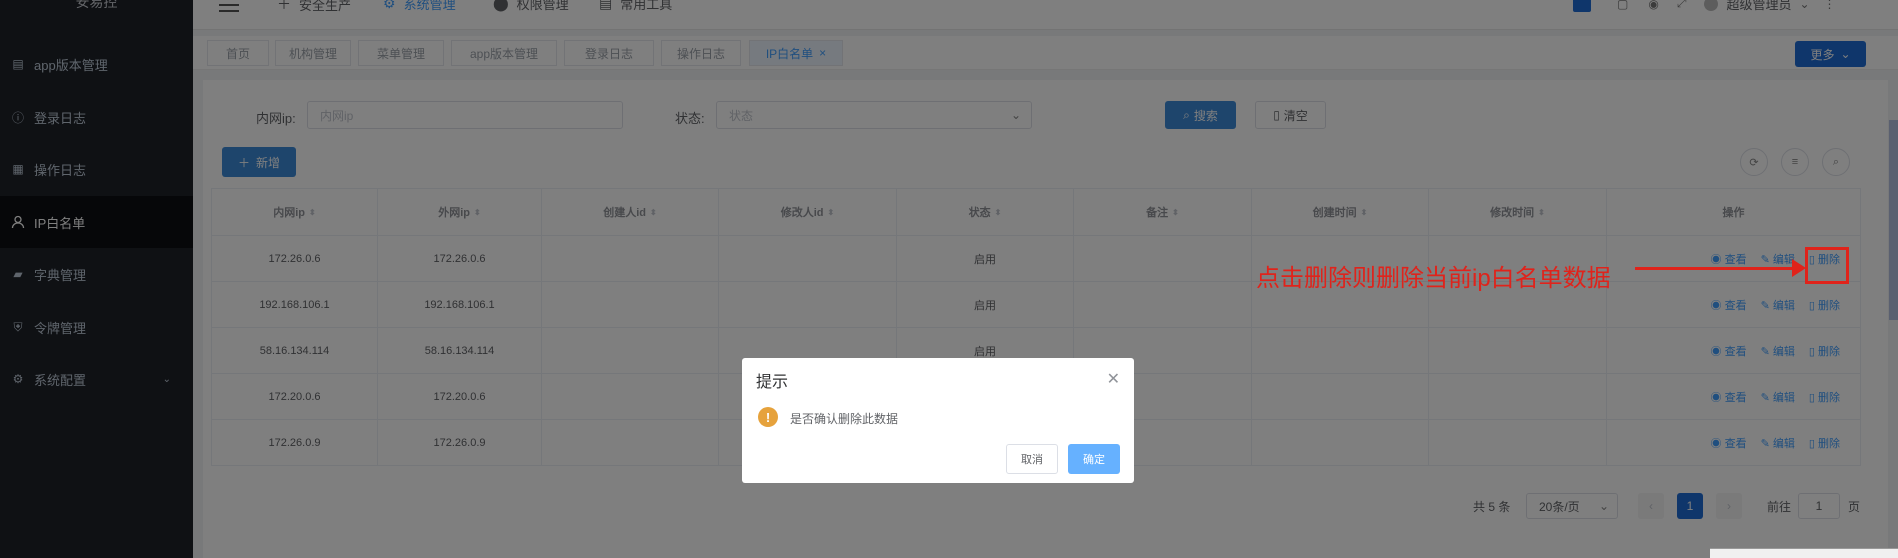 The height and width of the screenshot is (558, 1898). I want to click on warning-icon: !, so click(768, 417).